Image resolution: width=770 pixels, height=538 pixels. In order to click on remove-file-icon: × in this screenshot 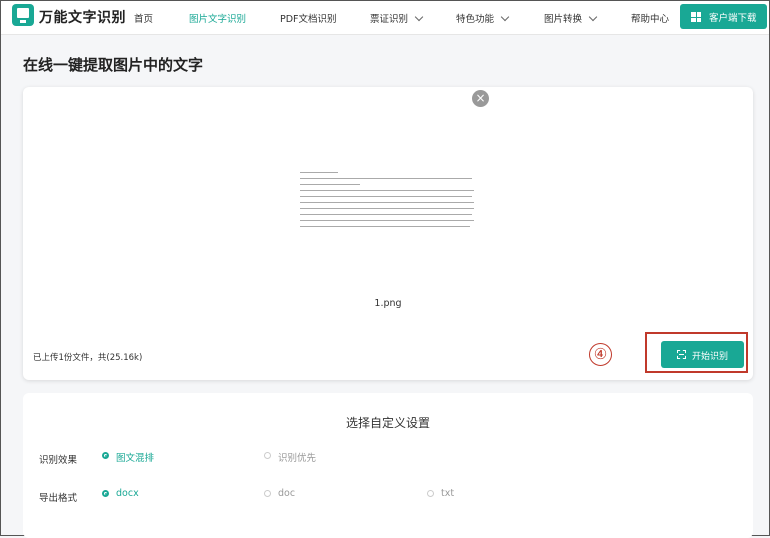, I will do `click(480, 98)`.